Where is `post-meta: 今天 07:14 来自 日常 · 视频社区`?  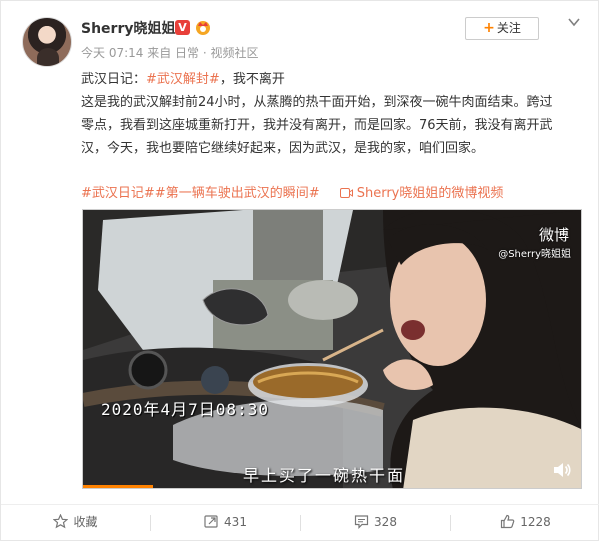
post-meta: 今天 07:14 来自 日常 · 视频社区 is located at coordinates (170, 53).